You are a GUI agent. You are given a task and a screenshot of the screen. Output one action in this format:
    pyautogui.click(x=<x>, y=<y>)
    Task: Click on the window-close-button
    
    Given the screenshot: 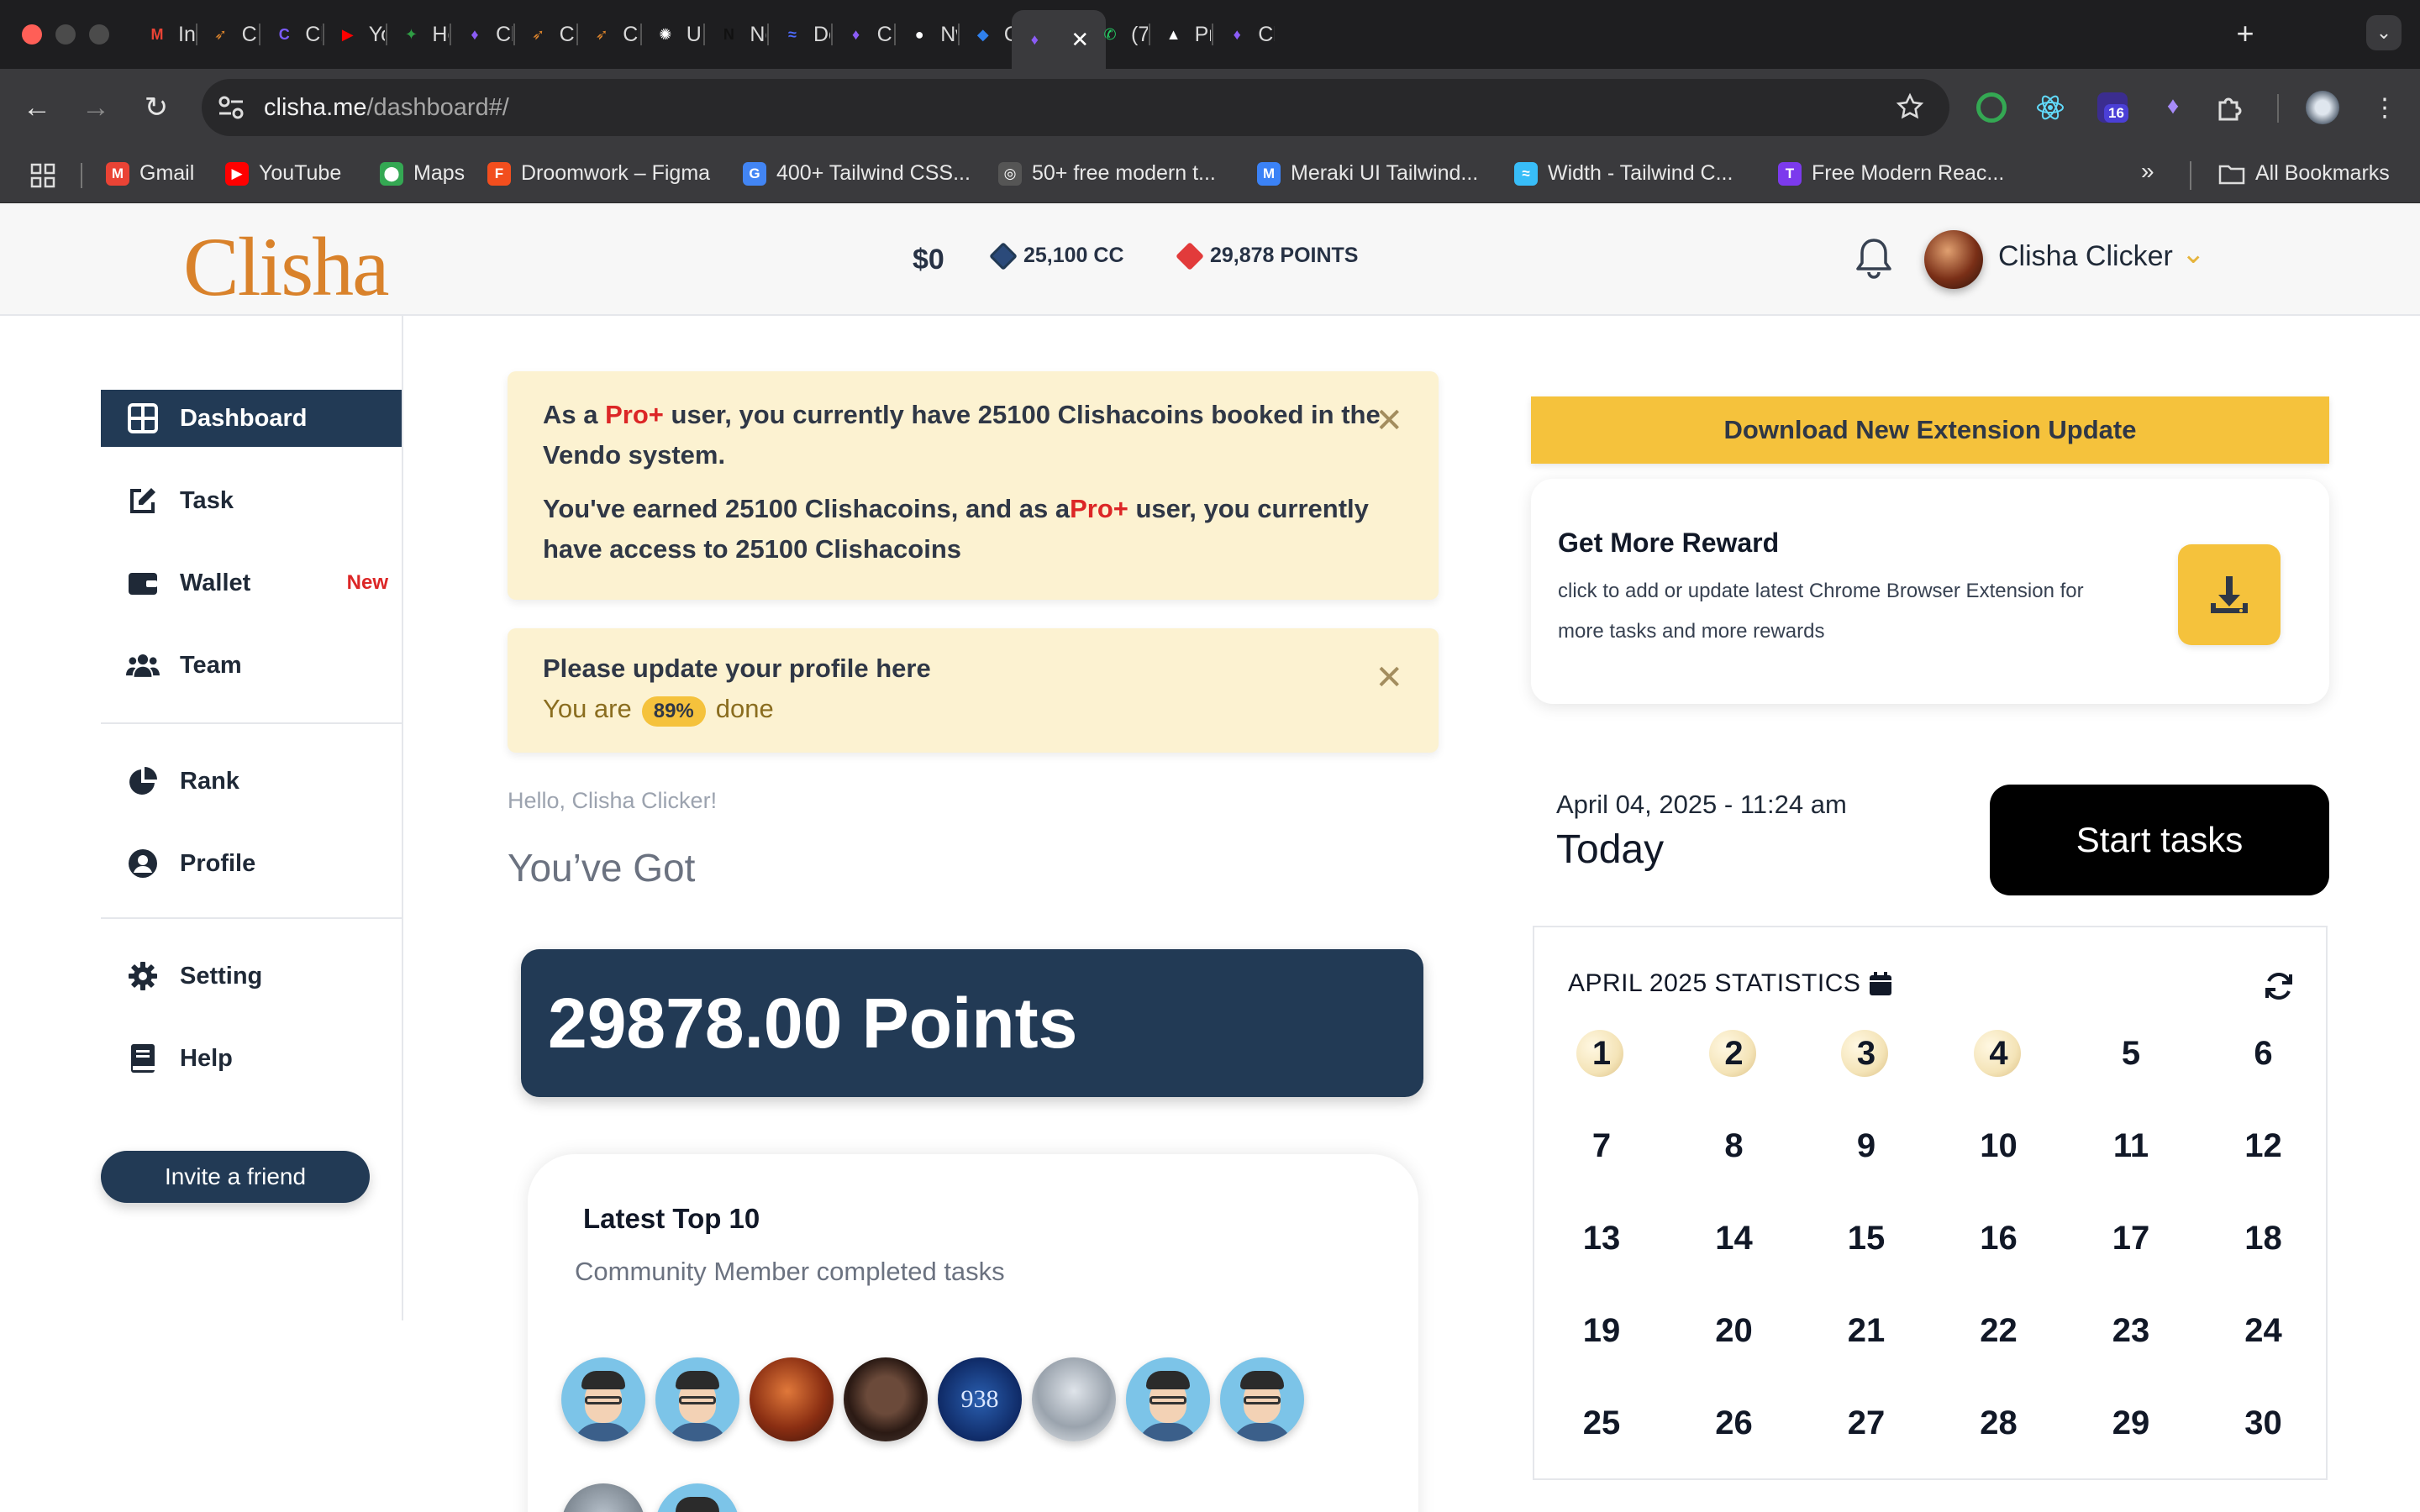 What is the action you would take?
    pyautogui.click(x=32, y=34)
    